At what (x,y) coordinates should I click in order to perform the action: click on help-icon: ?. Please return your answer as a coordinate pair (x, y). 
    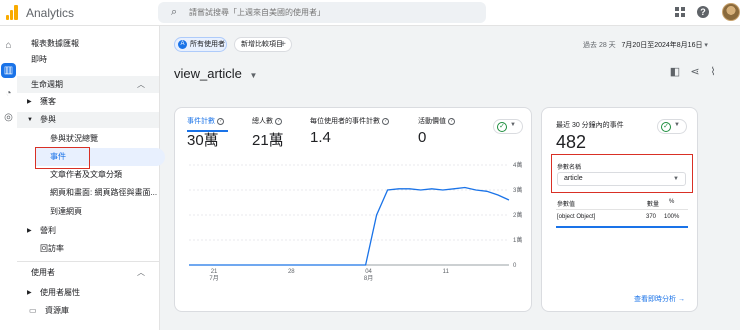
    Looking at the image, I should click on (703, 12).